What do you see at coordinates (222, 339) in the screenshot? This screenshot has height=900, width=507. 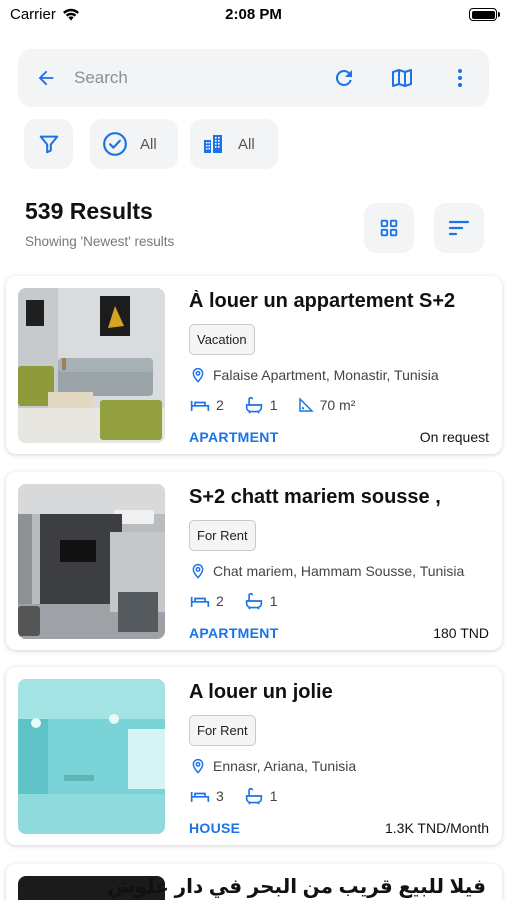 I see `listing-category-badge: Vacation` at bounding box center [222, 339].